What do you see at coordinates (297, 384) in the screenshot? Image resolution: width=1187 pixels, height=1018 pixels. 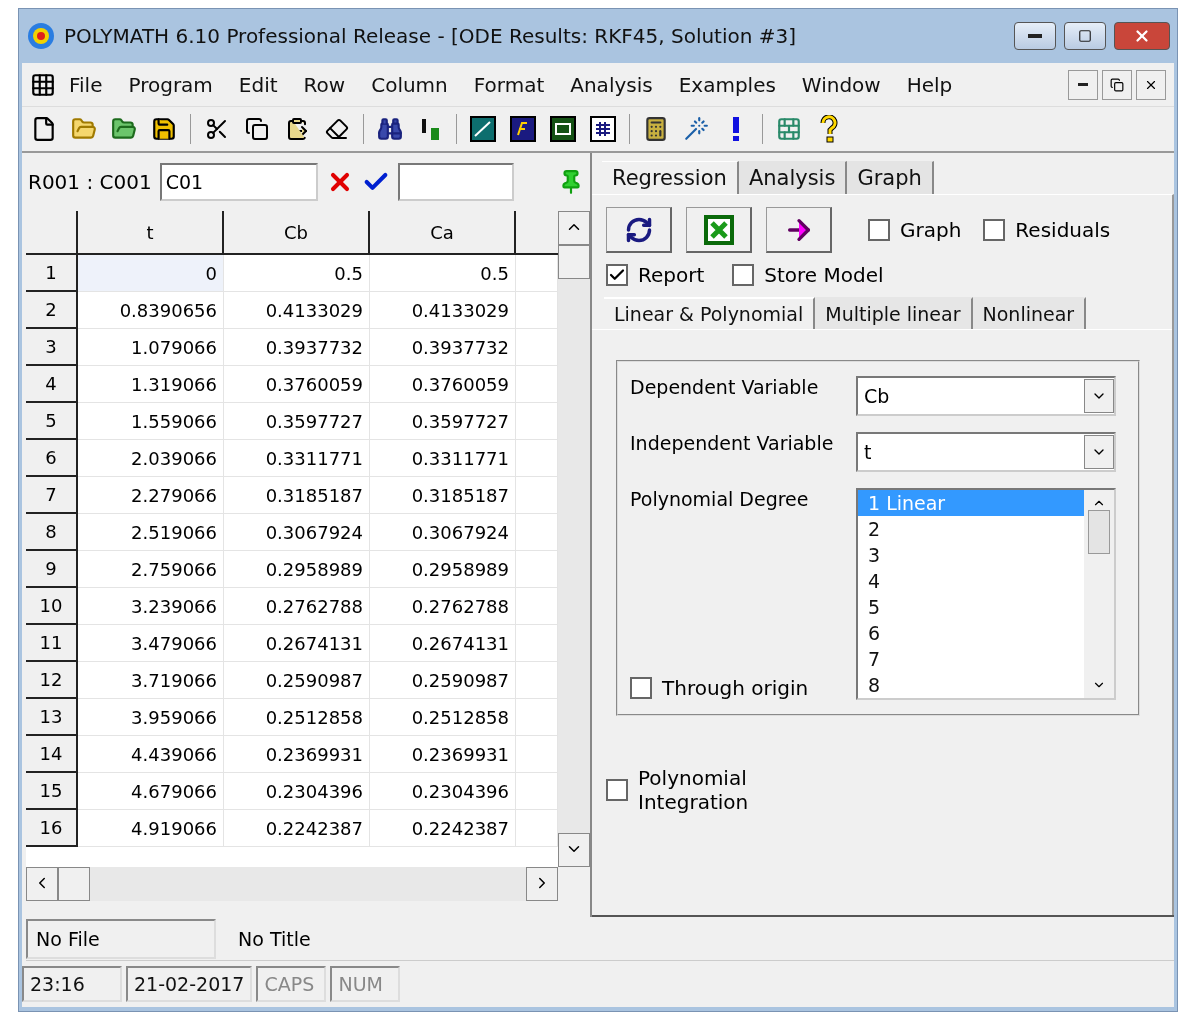 I see `table-cell: 0.3760059` at bounding box center [297, 384].